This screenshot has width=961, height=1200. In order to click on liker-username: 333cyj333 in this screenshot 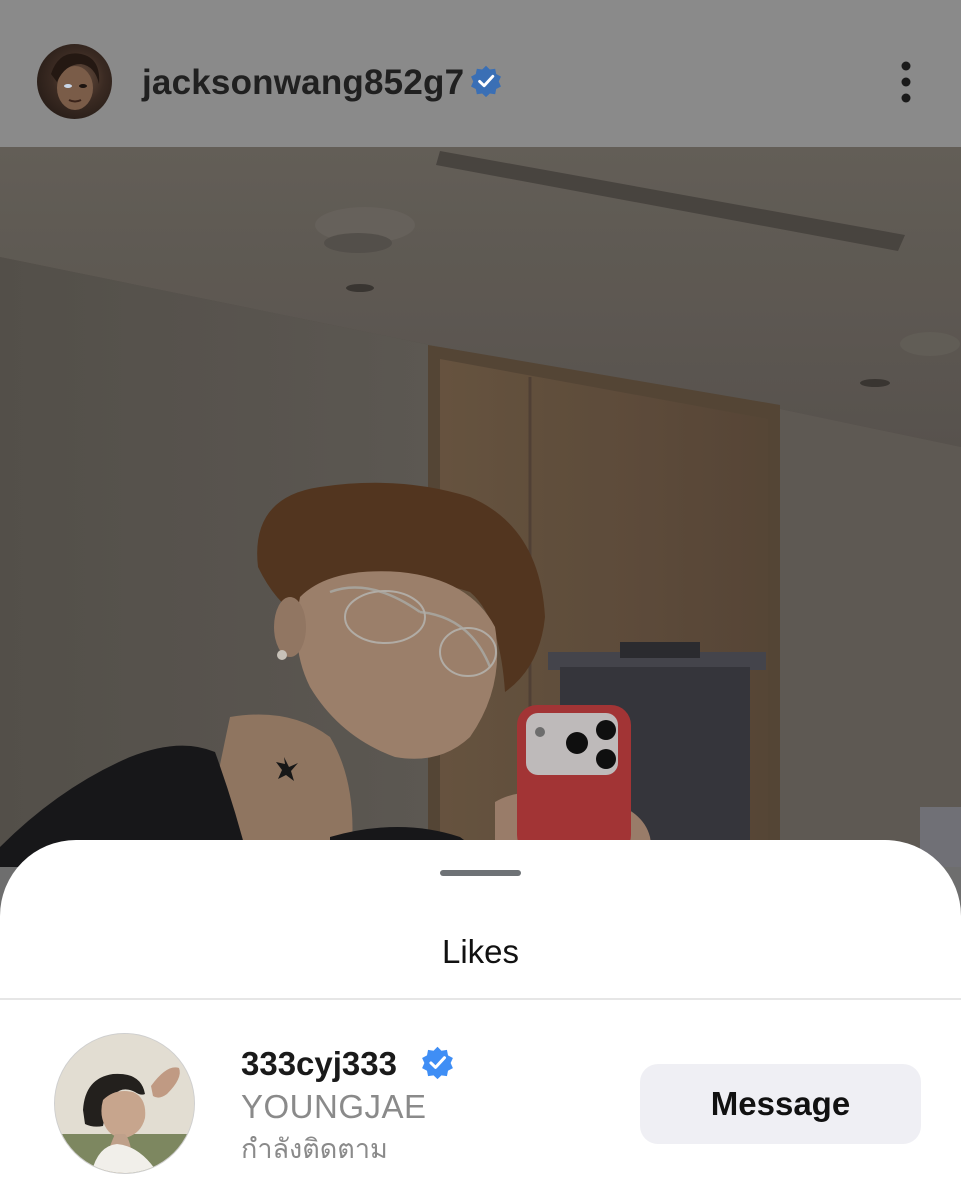, I will do `click(319, 1064)`.